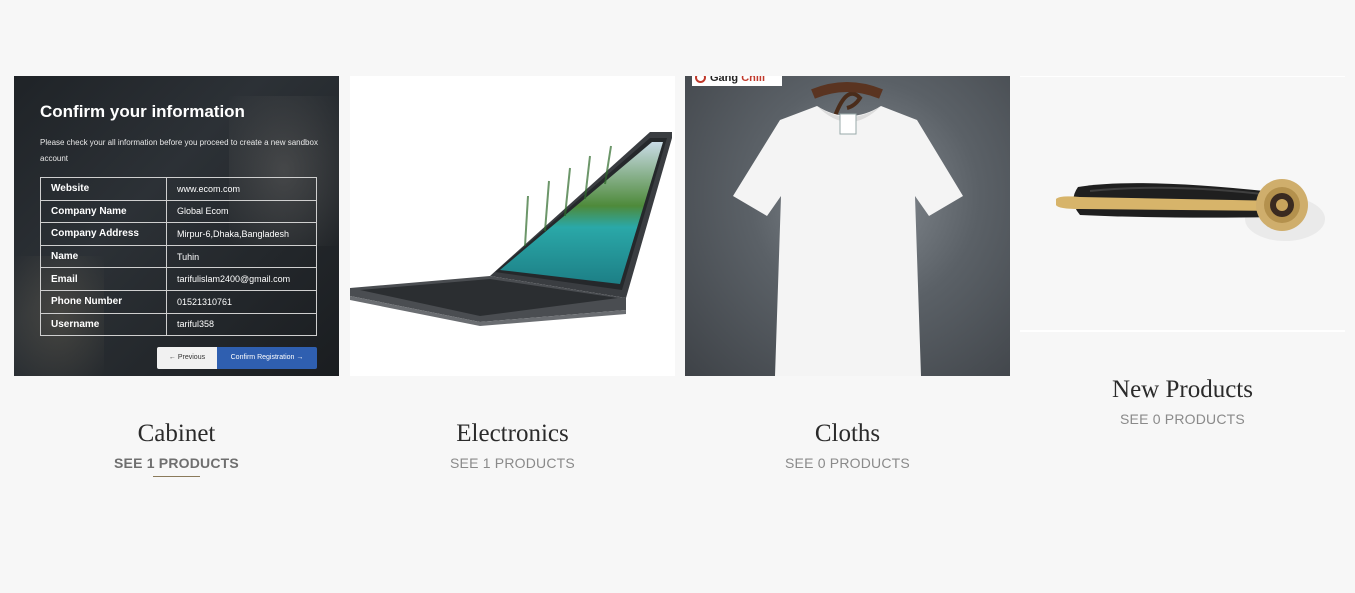  What do you see at coordinates (241, 256) in the screenshot?
I see `table-cell-value: Tuhin` at bounding box center [241, 256].